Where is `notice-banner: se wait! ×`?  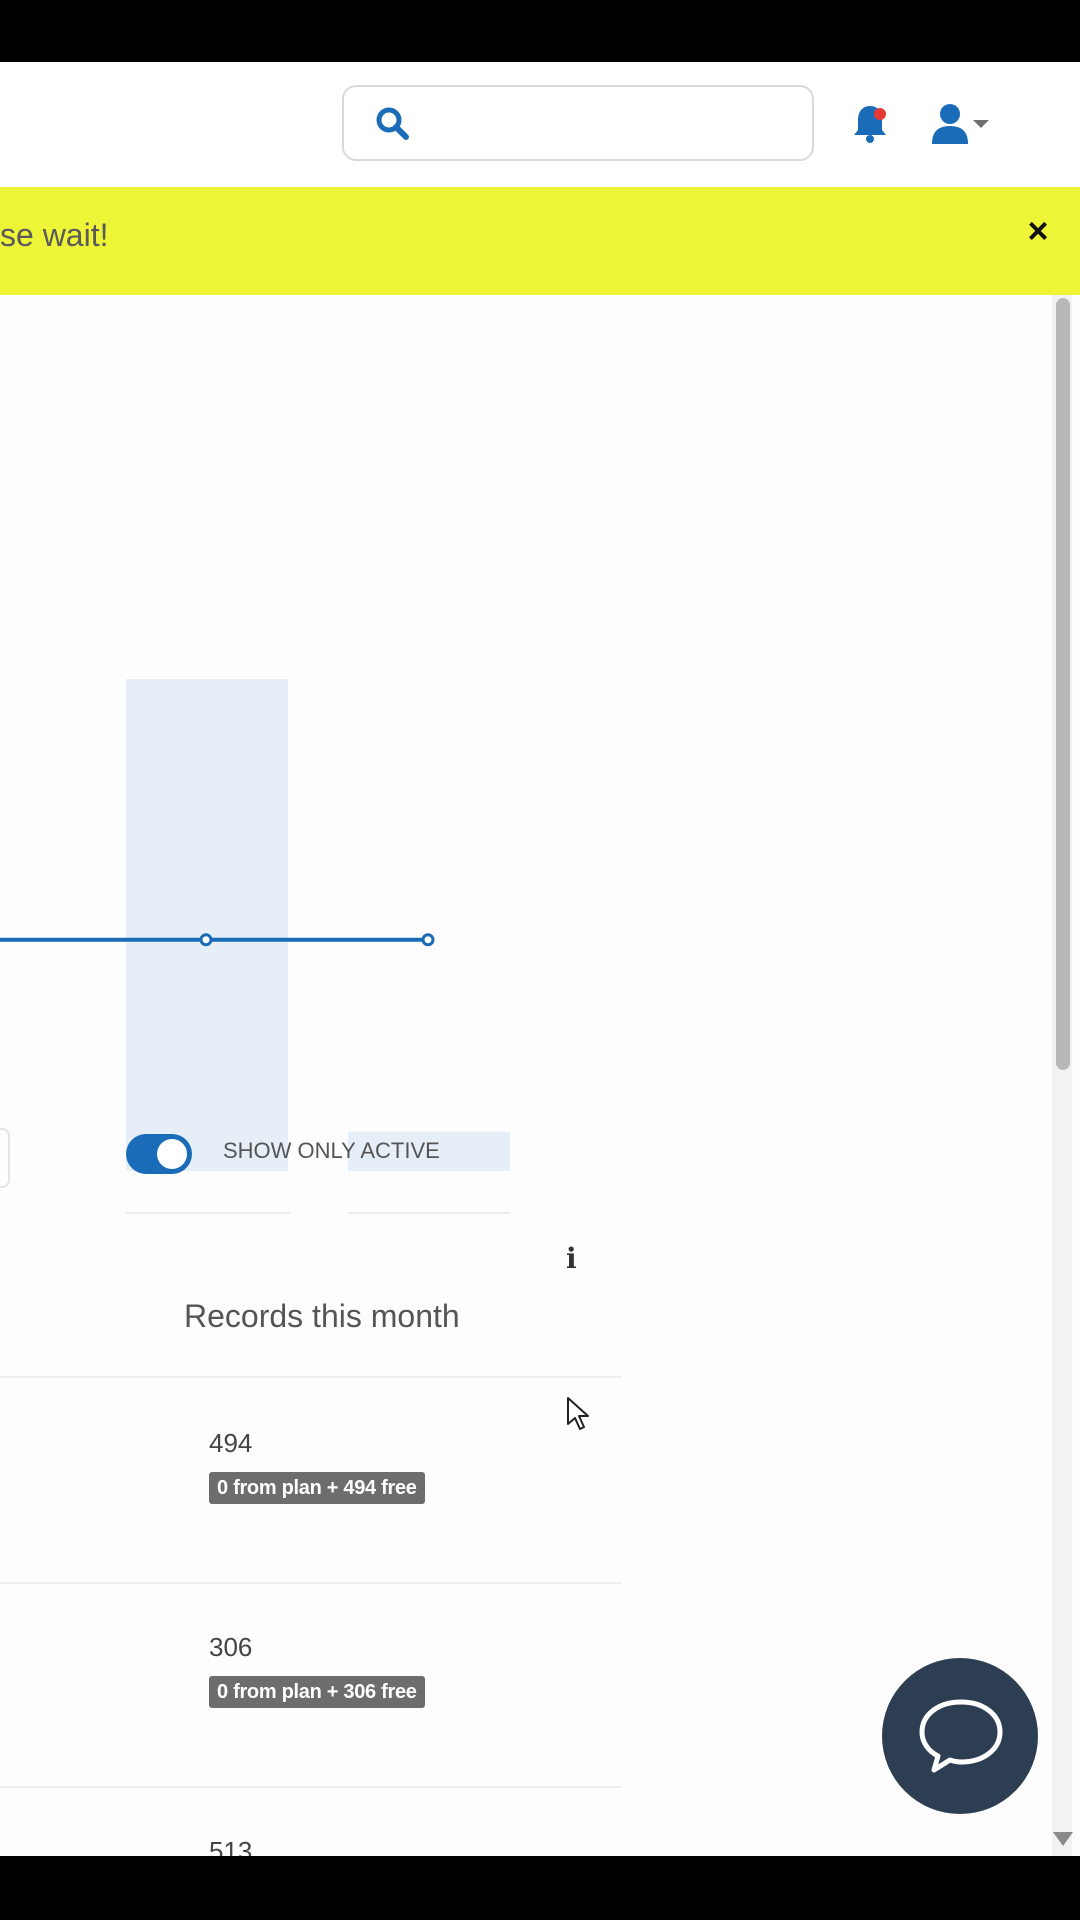 notice-banner: se wait! × is located at coordinates (540, 241).